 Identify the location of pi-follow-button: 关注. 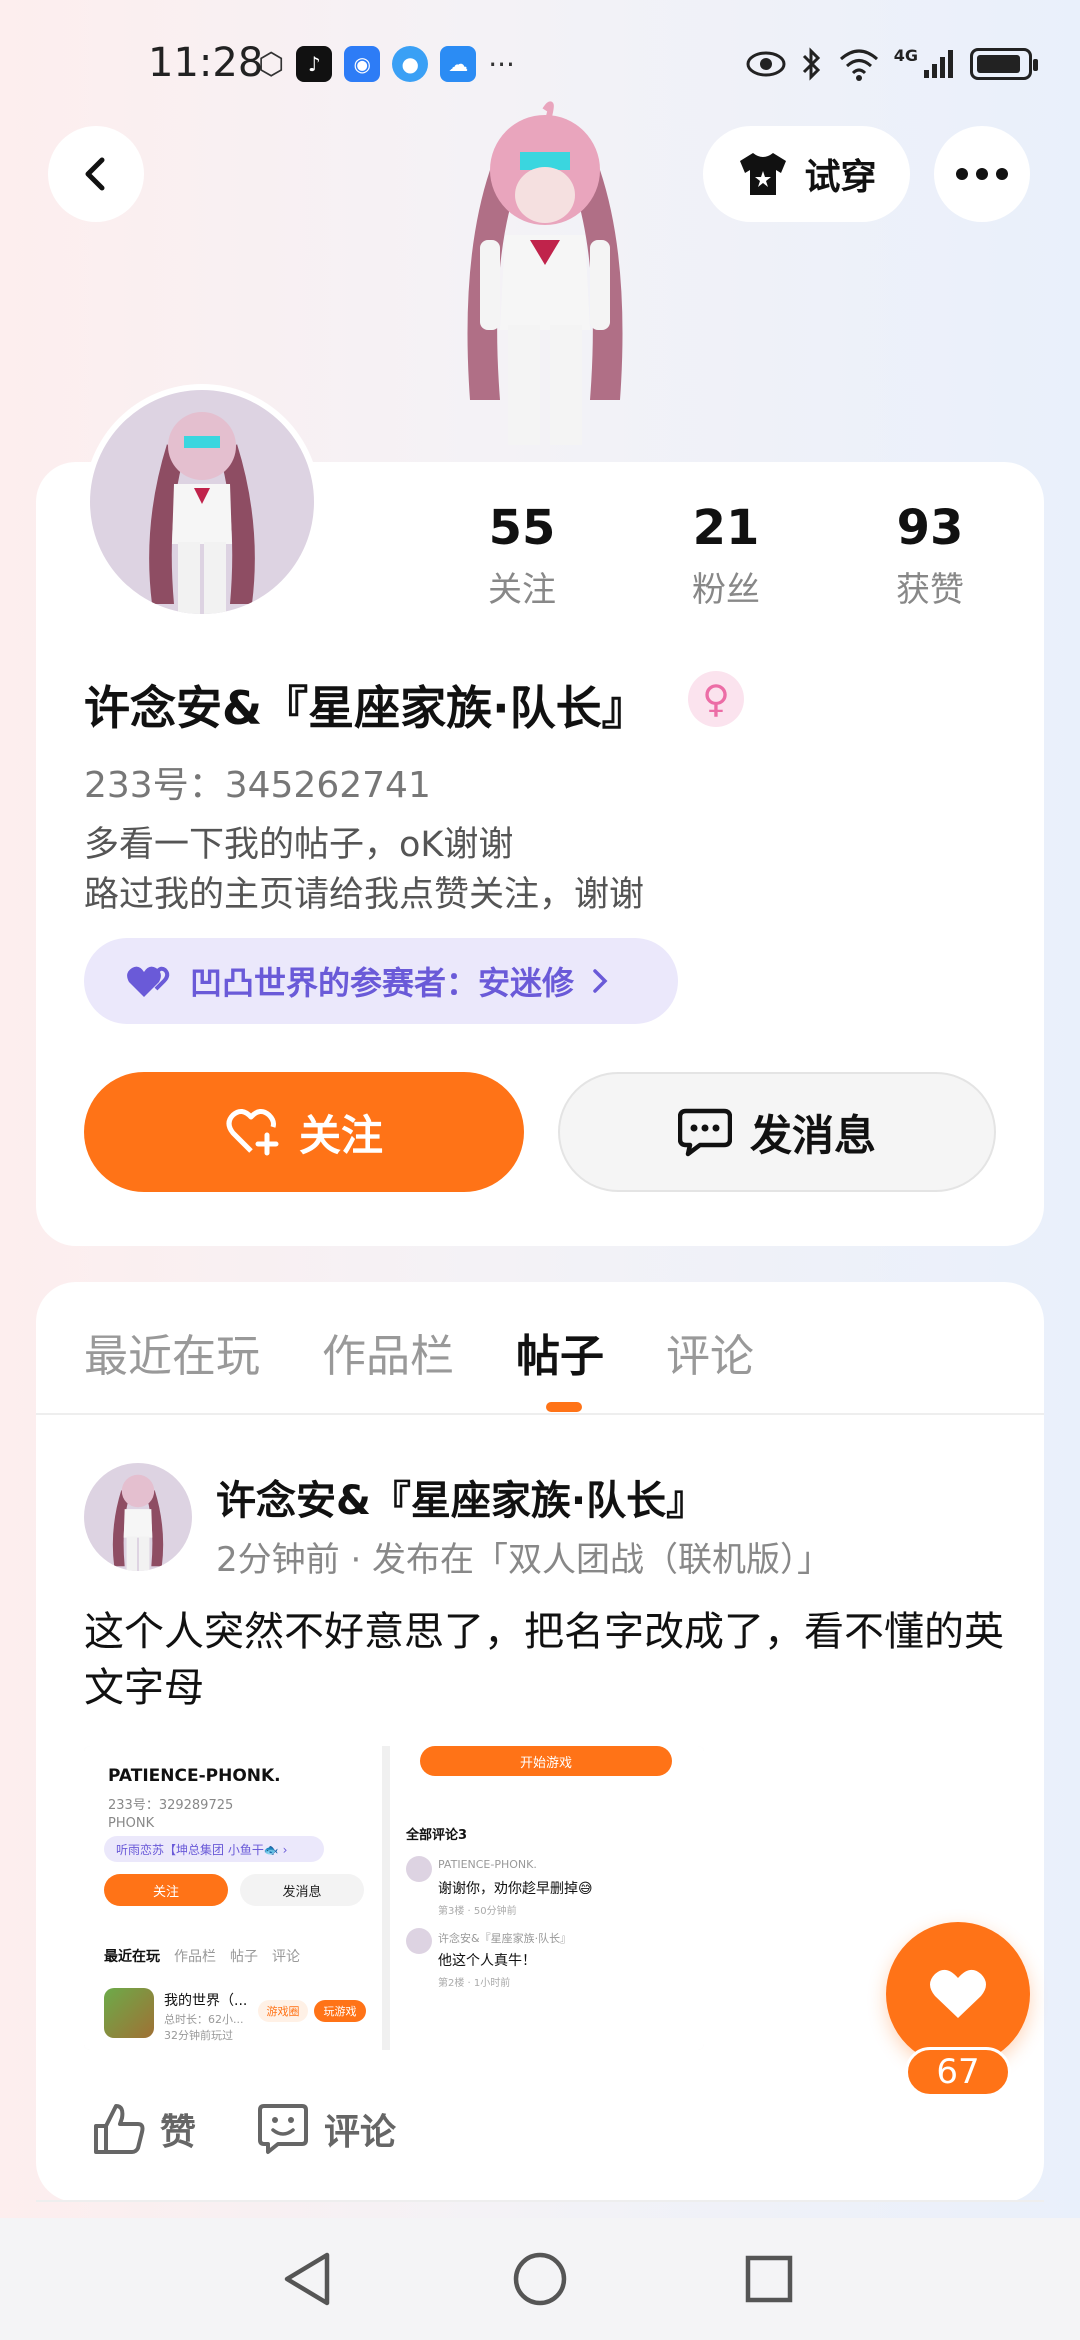
(166, 1890).